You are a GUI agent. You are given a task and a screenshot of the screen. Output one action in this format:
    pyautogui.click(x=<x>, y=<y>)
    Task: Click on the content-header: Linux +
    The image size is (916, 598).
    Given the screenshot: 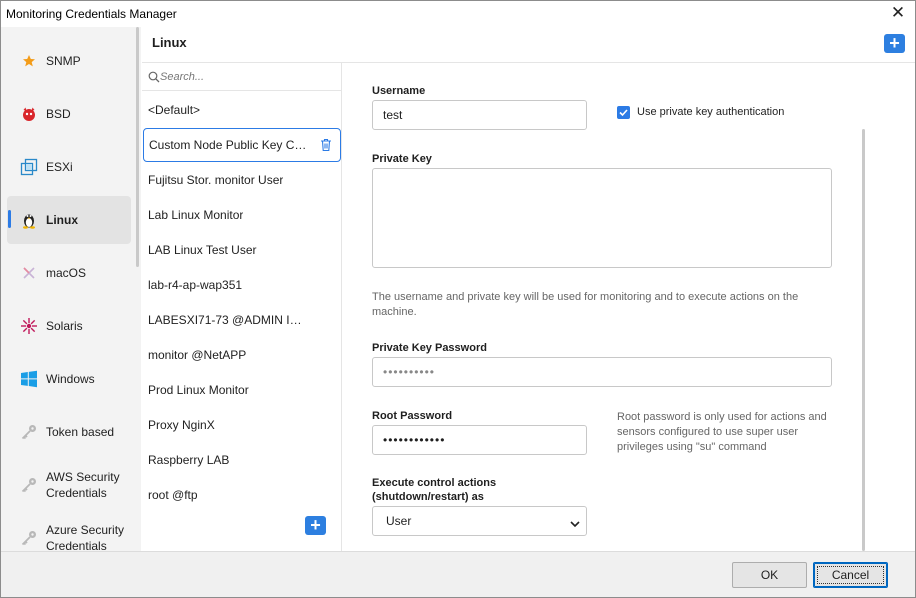 What is the action you would take?
    pyautogui.click(x=528, y=45)
    